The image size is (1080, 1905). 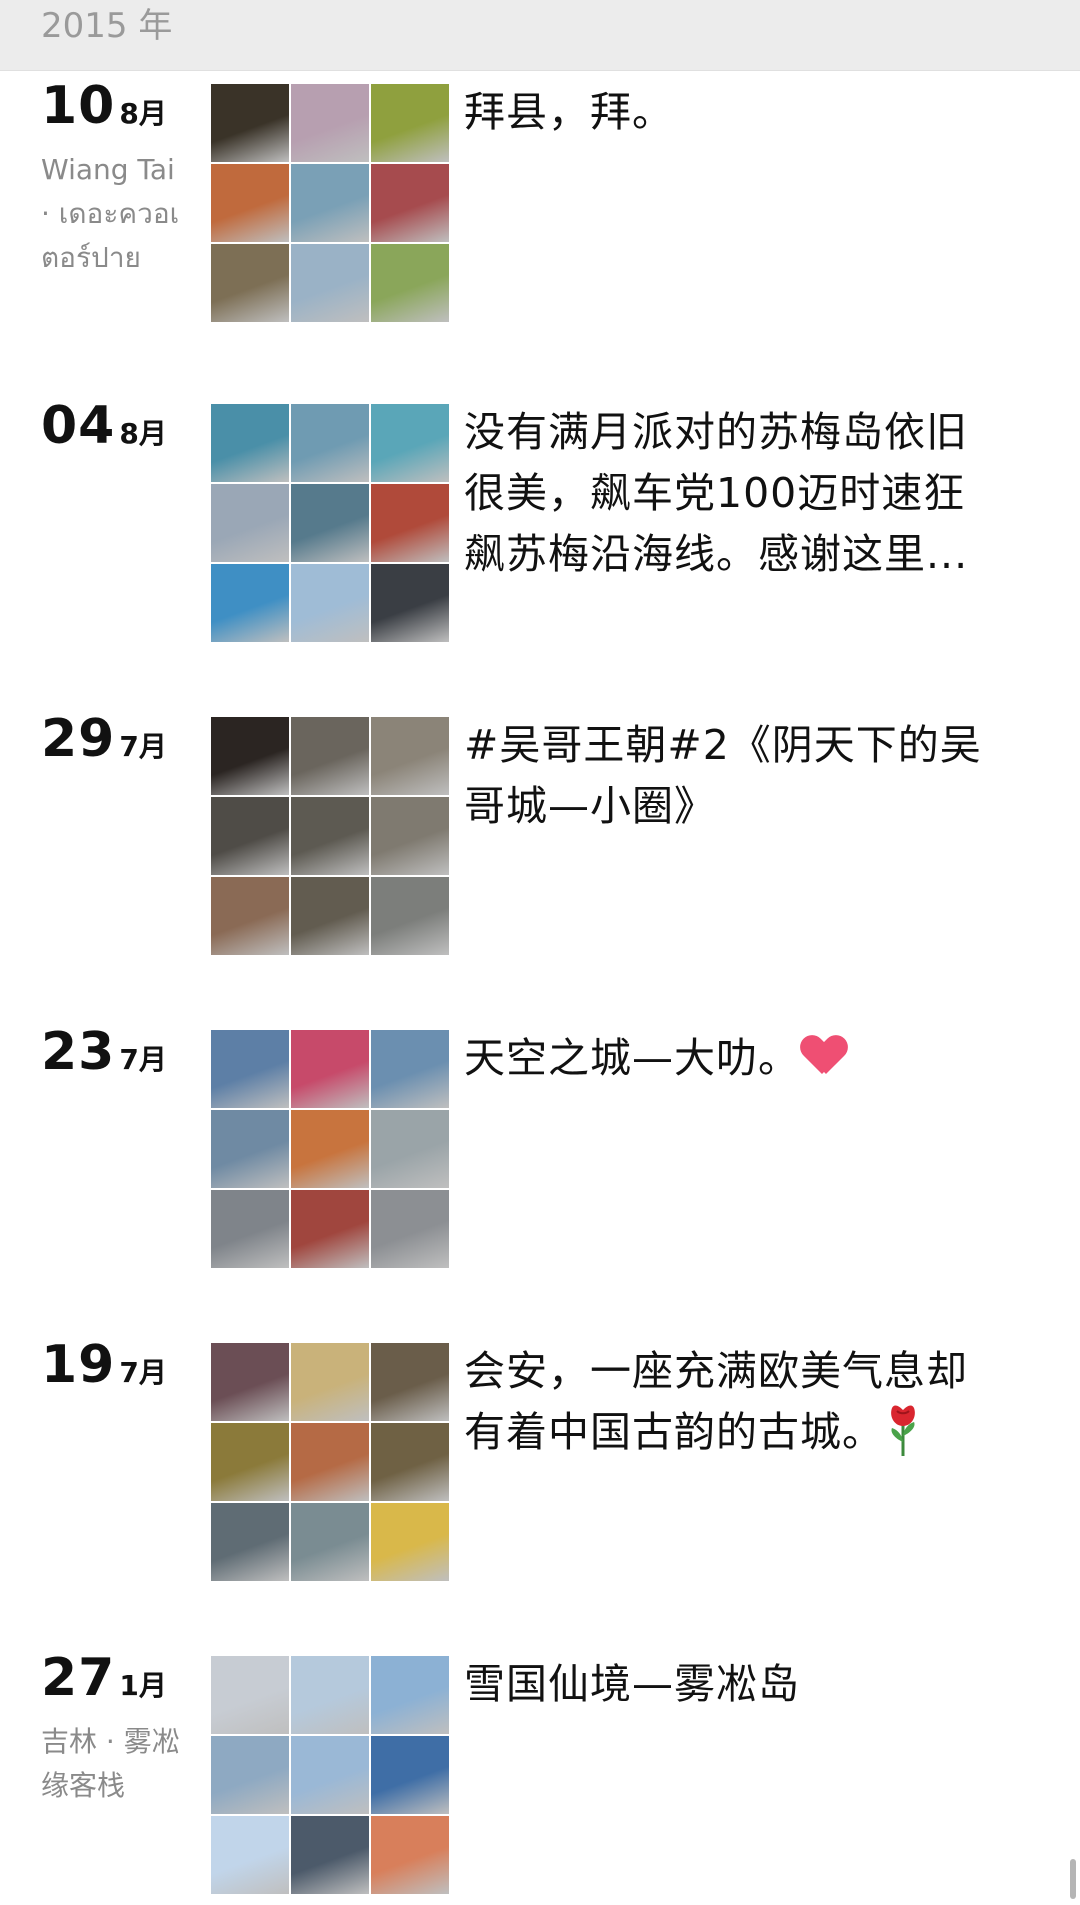 I want to click on post-entry: 10 8月 Wiang Tai · เดอะควอเตอร์ปาย 拜县，拜。, so click(x=540, y=196).